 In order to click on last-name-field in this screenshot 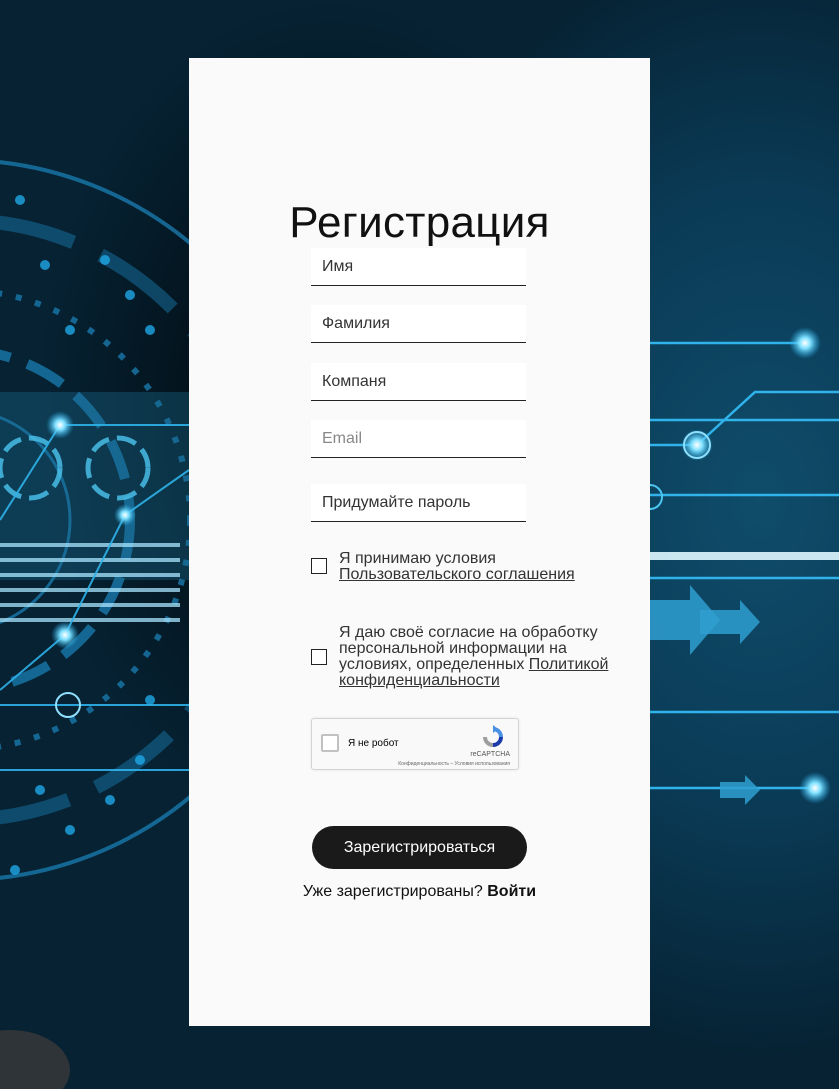, I will do `click(418, 324)`.